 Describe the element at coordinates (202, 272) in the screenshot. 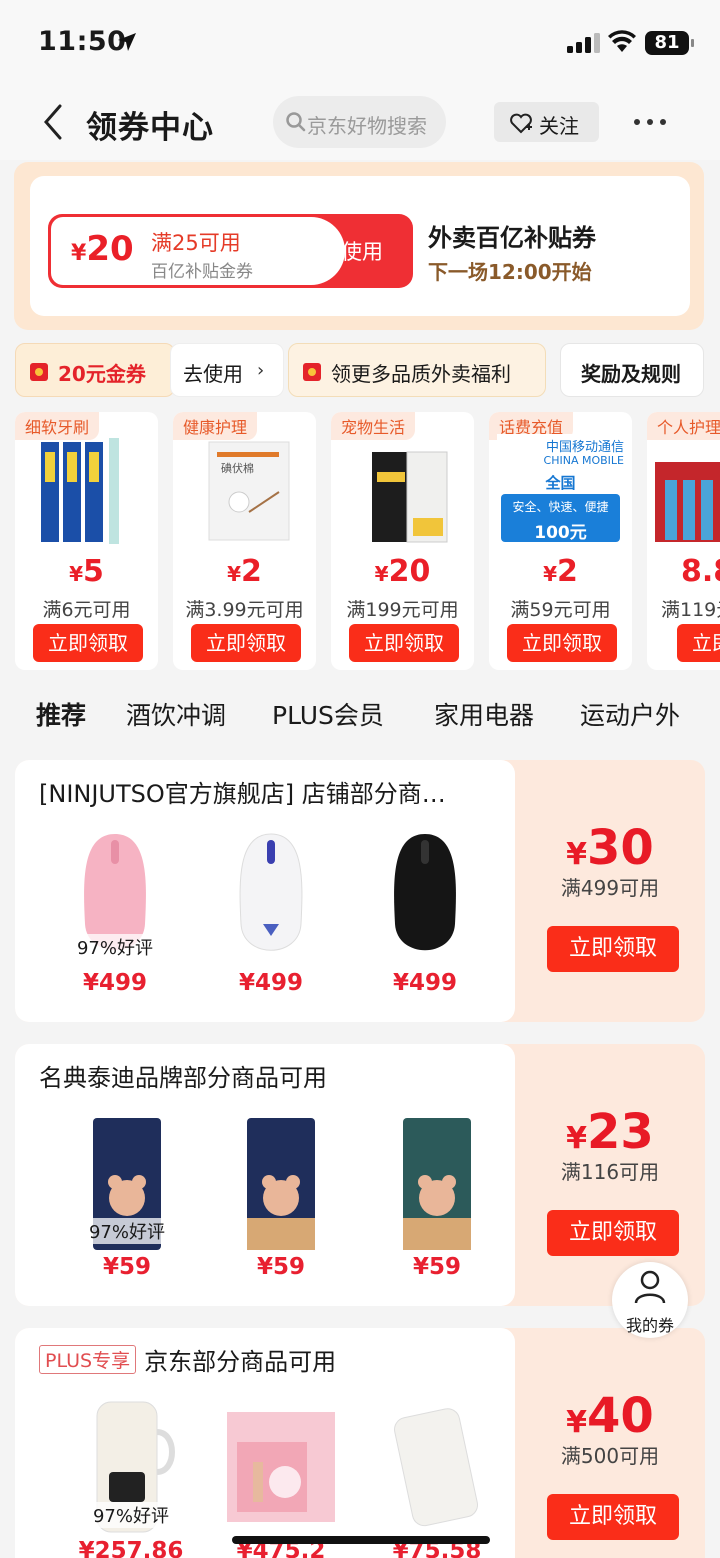

I see `coupon-subtitle: 百亿补贴金券` at that location.